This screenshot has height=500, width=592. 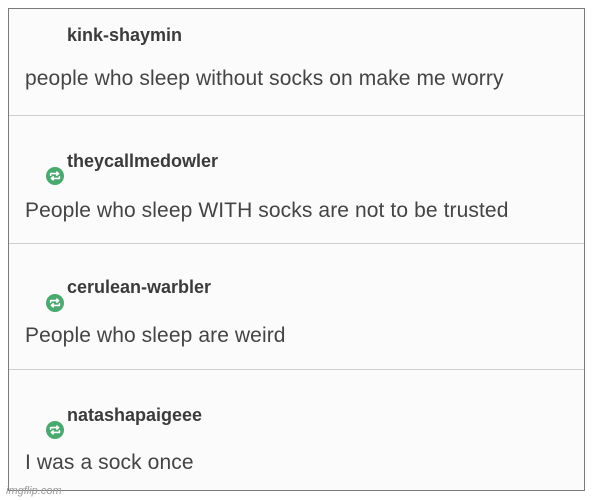 I want to click on post-text: People who sleep are weird, so click(x=155, y=335).